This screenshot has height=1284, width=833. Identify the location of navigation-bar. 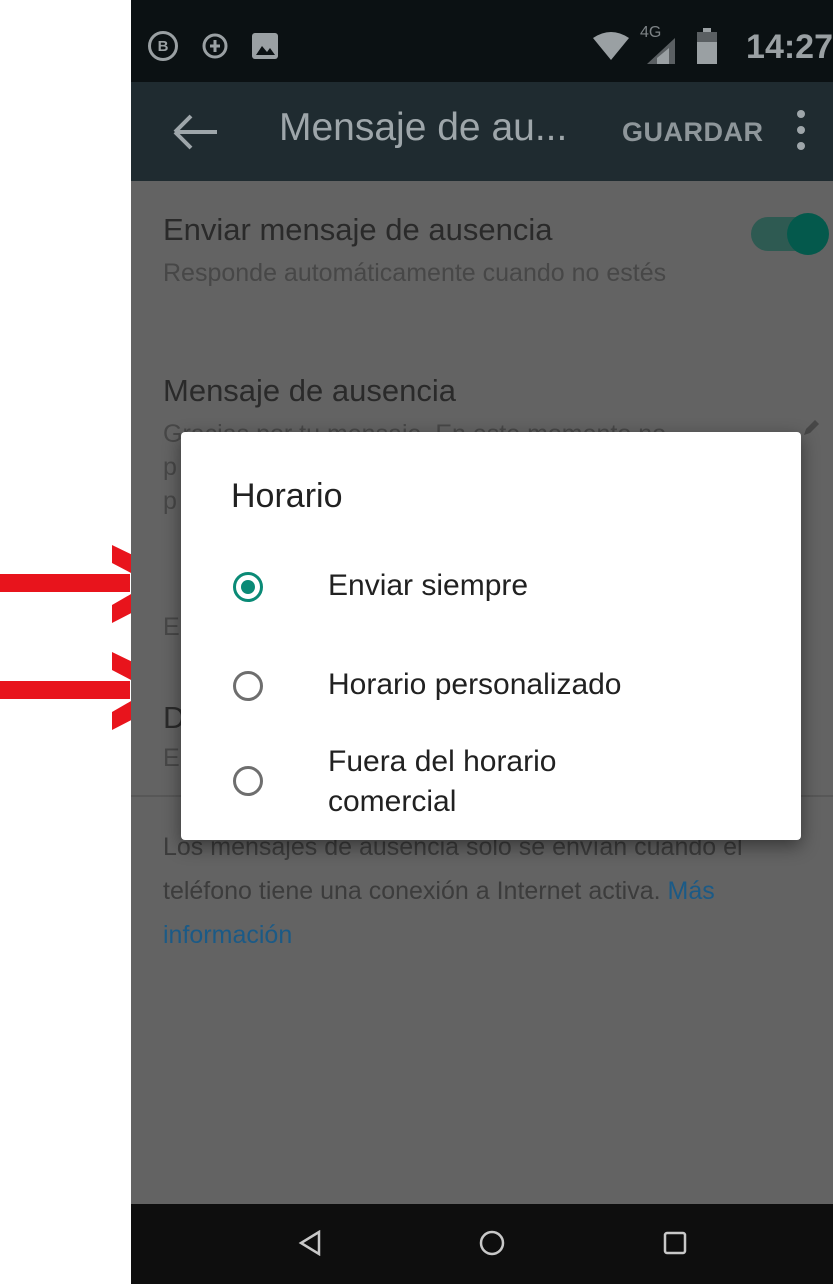
(482, 1244).